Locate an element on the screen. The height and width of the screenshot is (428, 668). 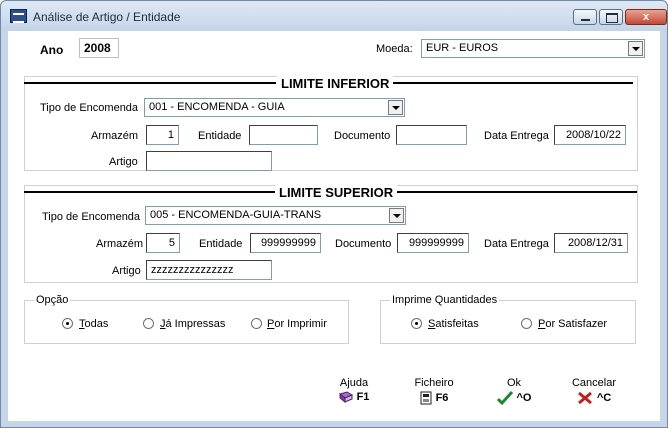
radio-satisfeitas-label: Satisfeitas is located at coordinates (453, 324).